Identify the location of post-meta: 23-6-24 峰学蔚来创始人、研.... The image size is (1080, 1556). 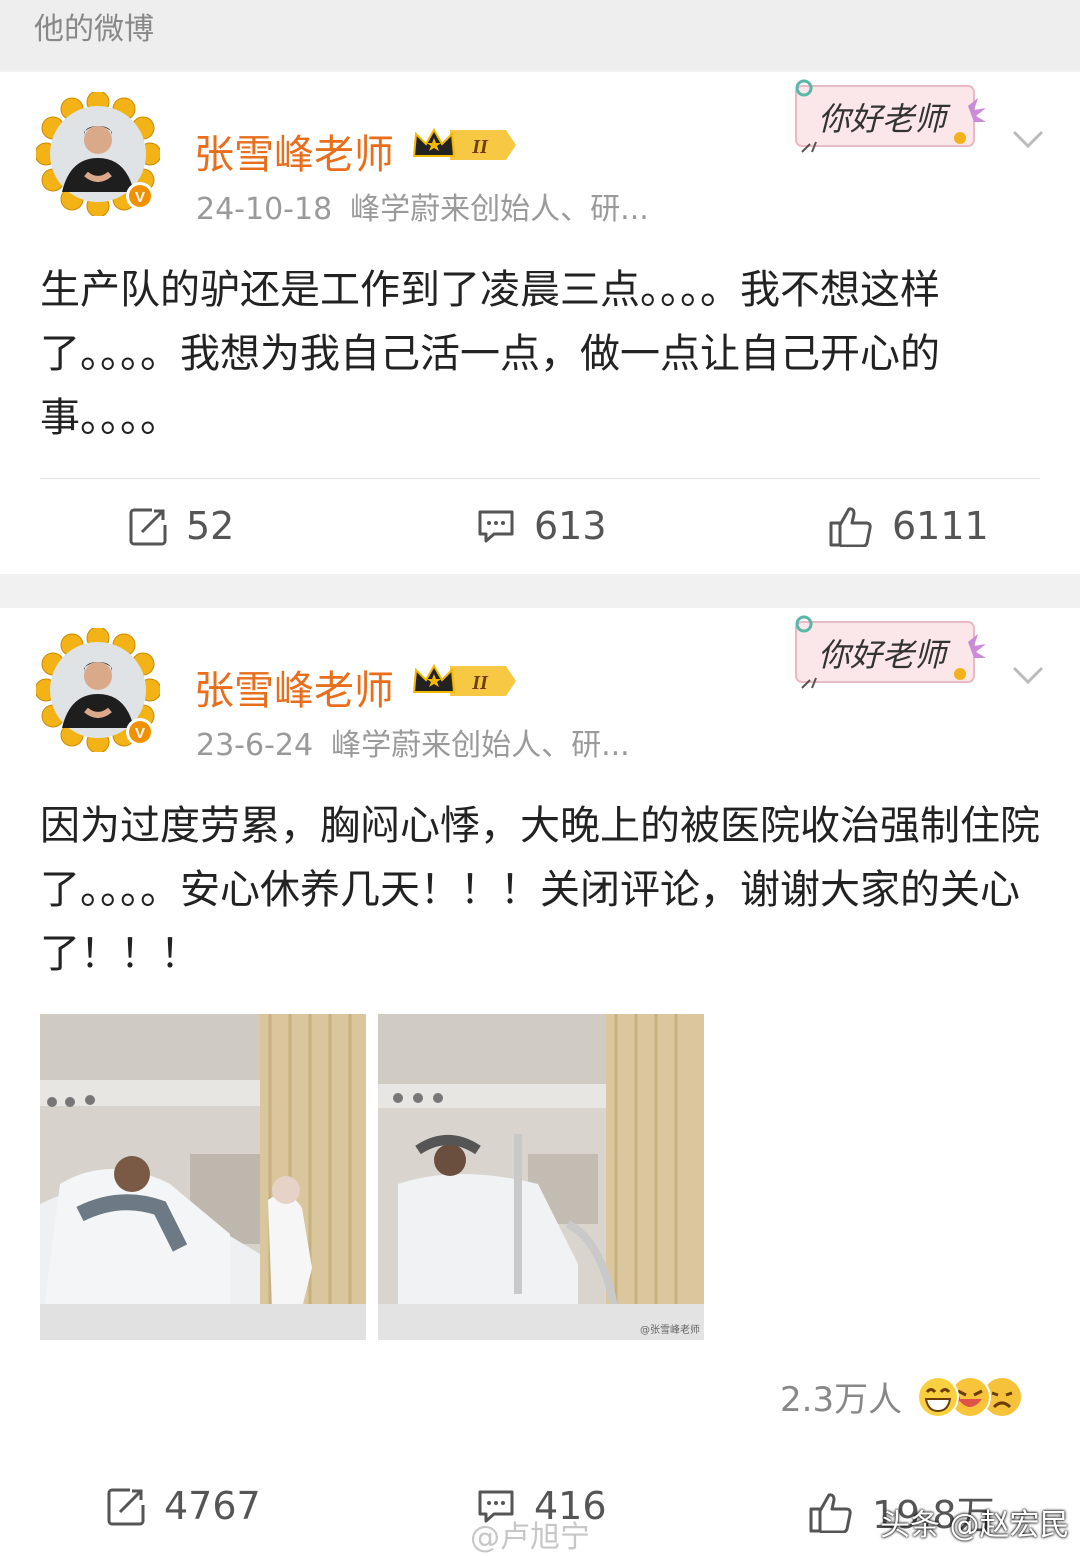
(413, 742).